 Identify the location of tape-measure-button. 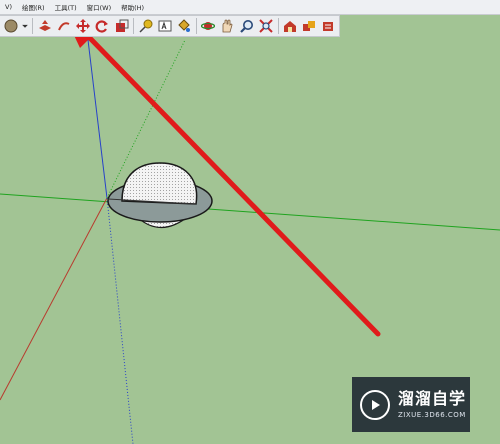
(145, 26).